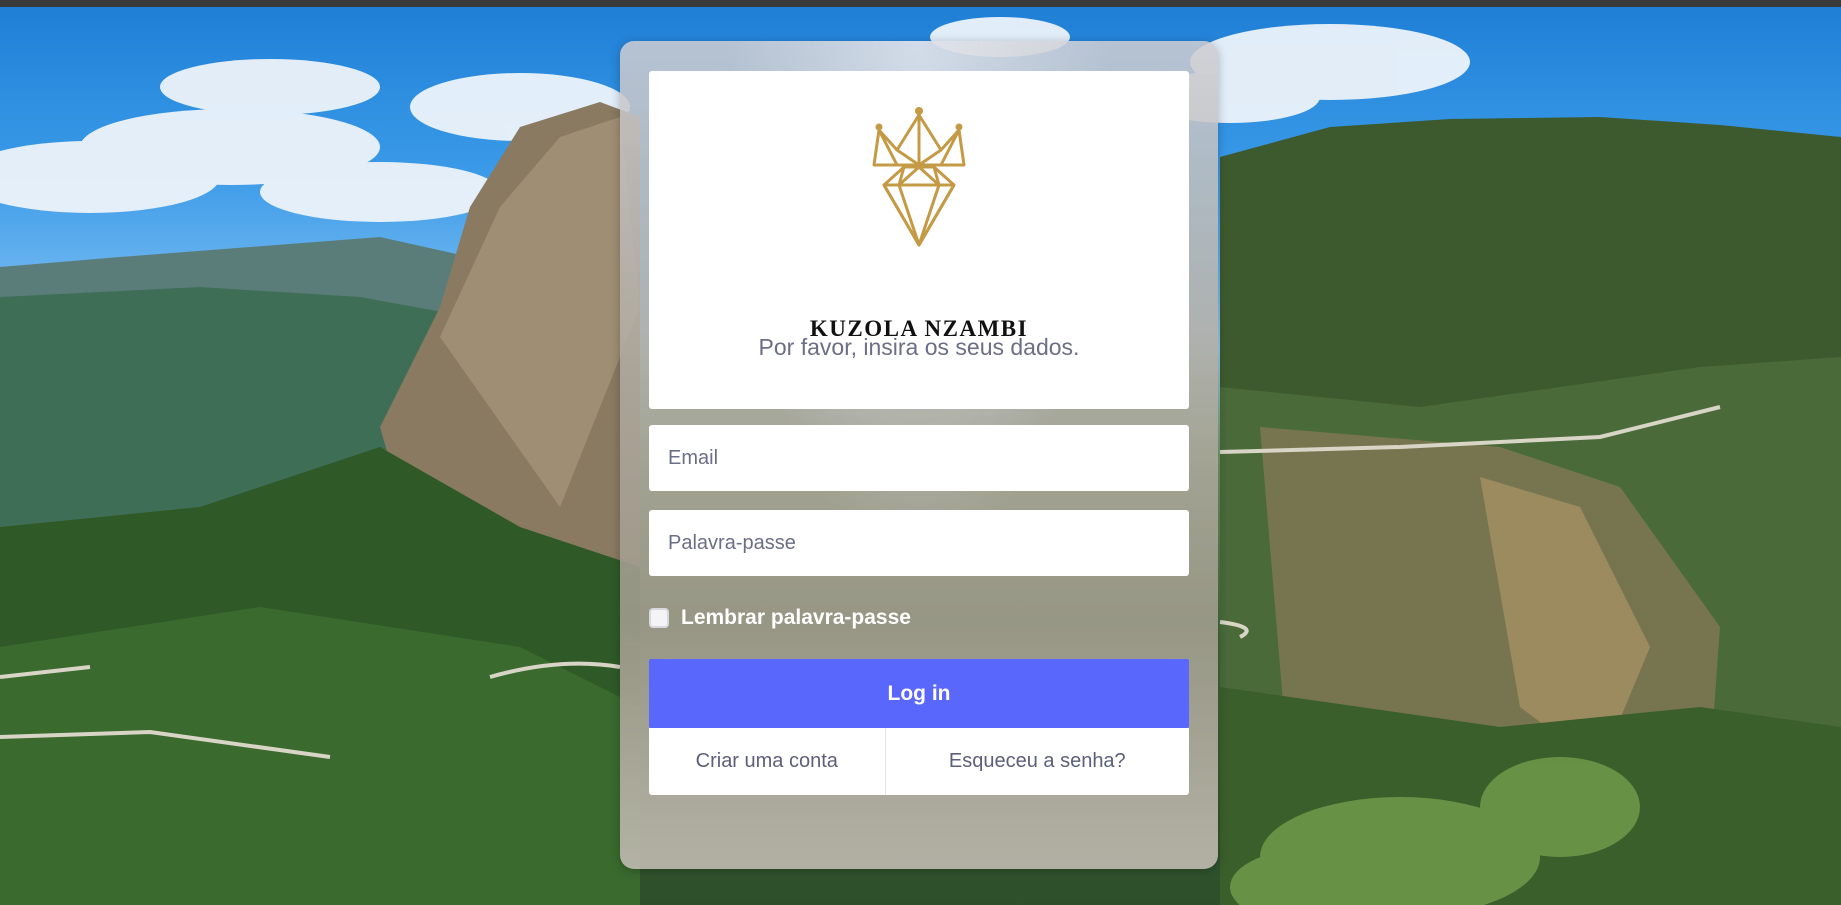 The width and height of the screenshot is (1841, 905). What do you see at coordinates (919, 458) in the screenshot?
I see `email-field` at bounding box center [919, 458].